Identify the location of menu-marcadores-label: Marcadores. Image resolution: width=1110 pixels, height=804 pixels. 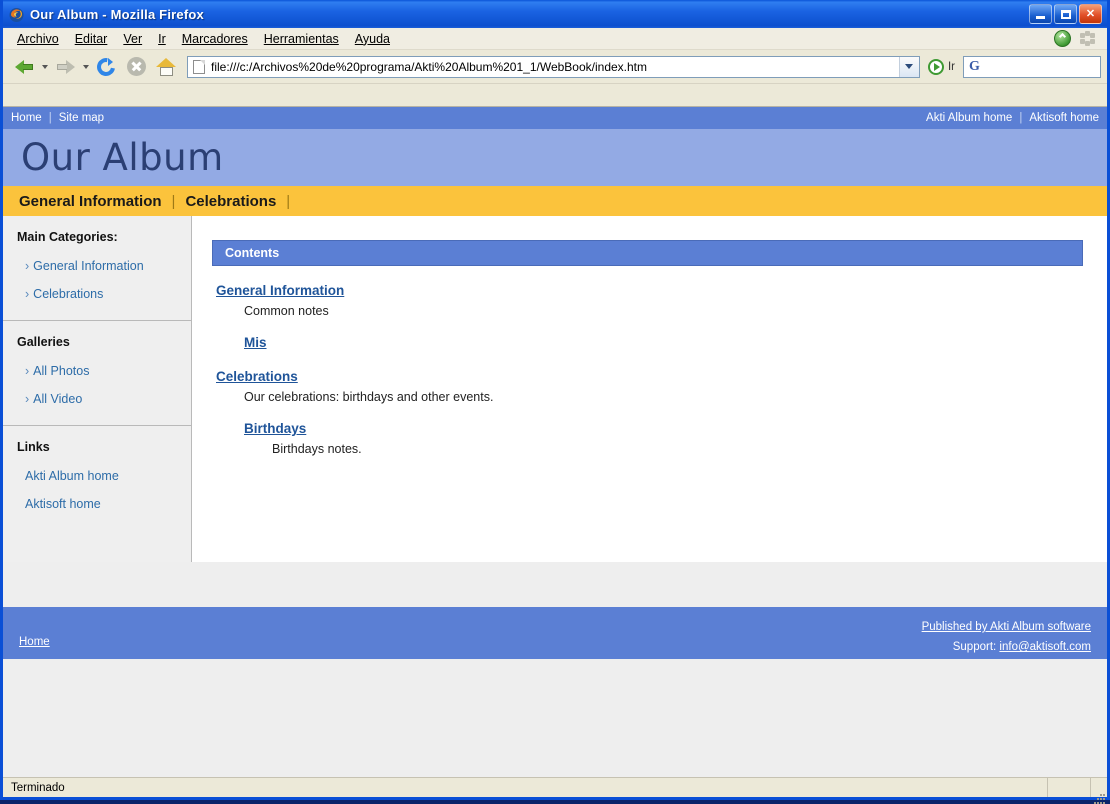
(214, 38).